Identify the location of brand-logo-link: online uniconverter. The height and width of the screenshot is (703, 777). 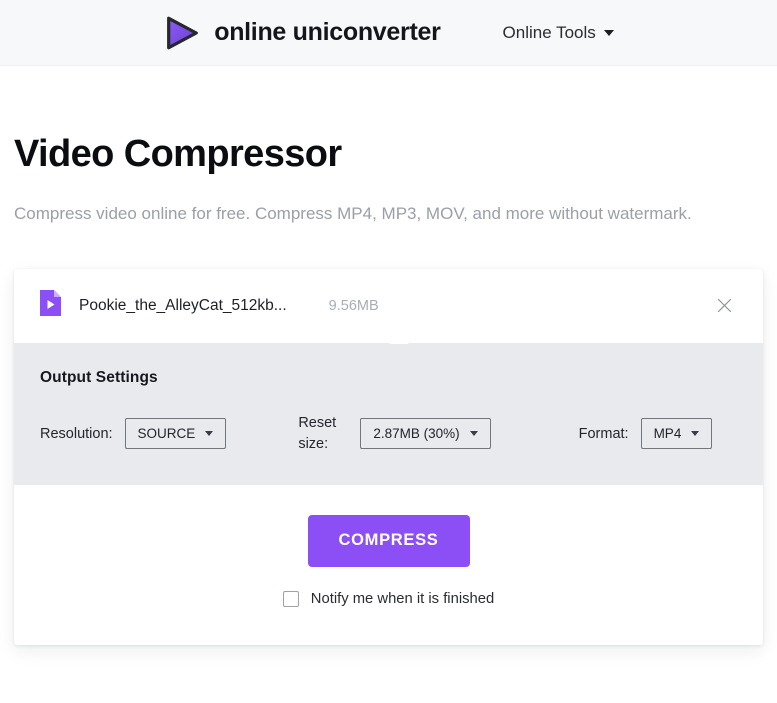
(302, 33).